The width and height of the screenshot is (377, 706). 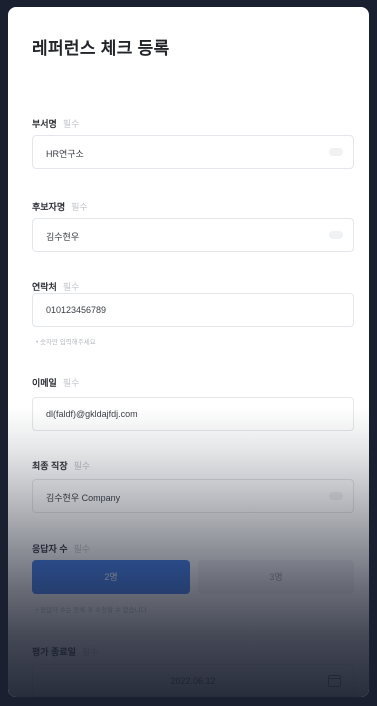 I want to click on last-job-label: 최종 직장 필수, so click(x=61, y=465).